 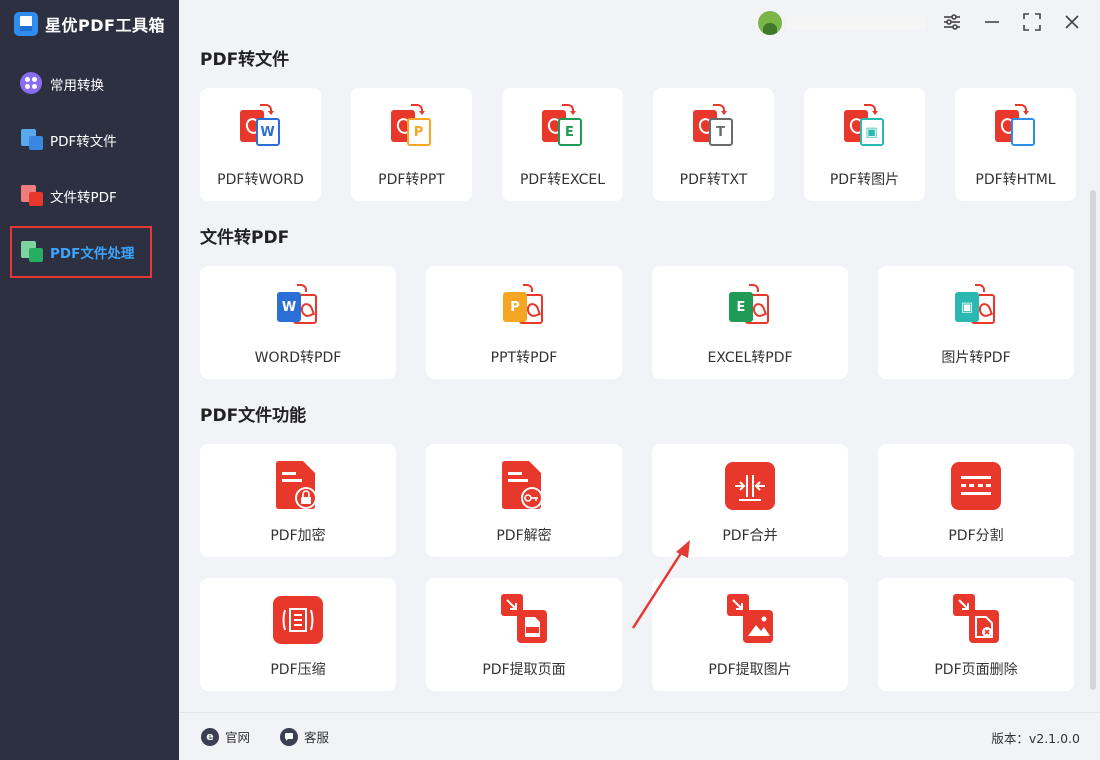 I want to click on card-label: PDF转WORD, so click(x=260, y=179).